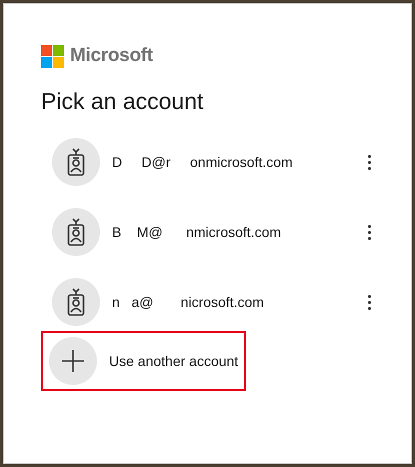  I want to click on account-row: B M@ nmicrosoft.com, so click(211, 232).